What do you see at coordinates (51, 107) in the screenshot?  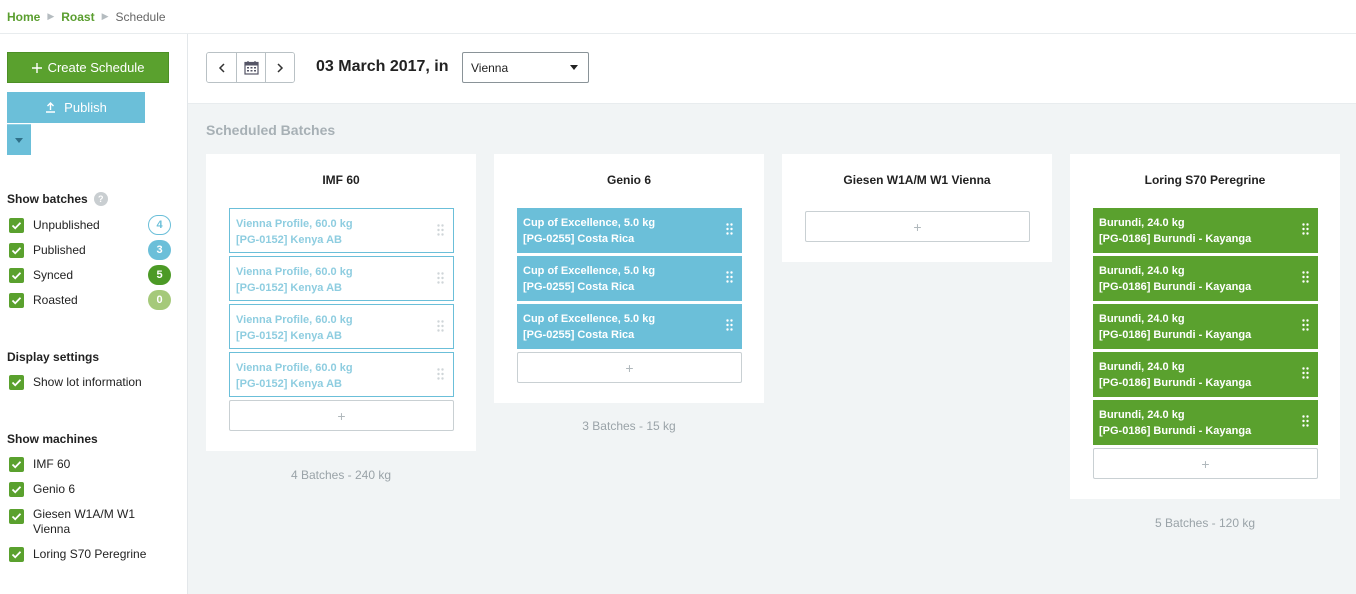 I see `upload-icon` at bounding box center [51, 107].